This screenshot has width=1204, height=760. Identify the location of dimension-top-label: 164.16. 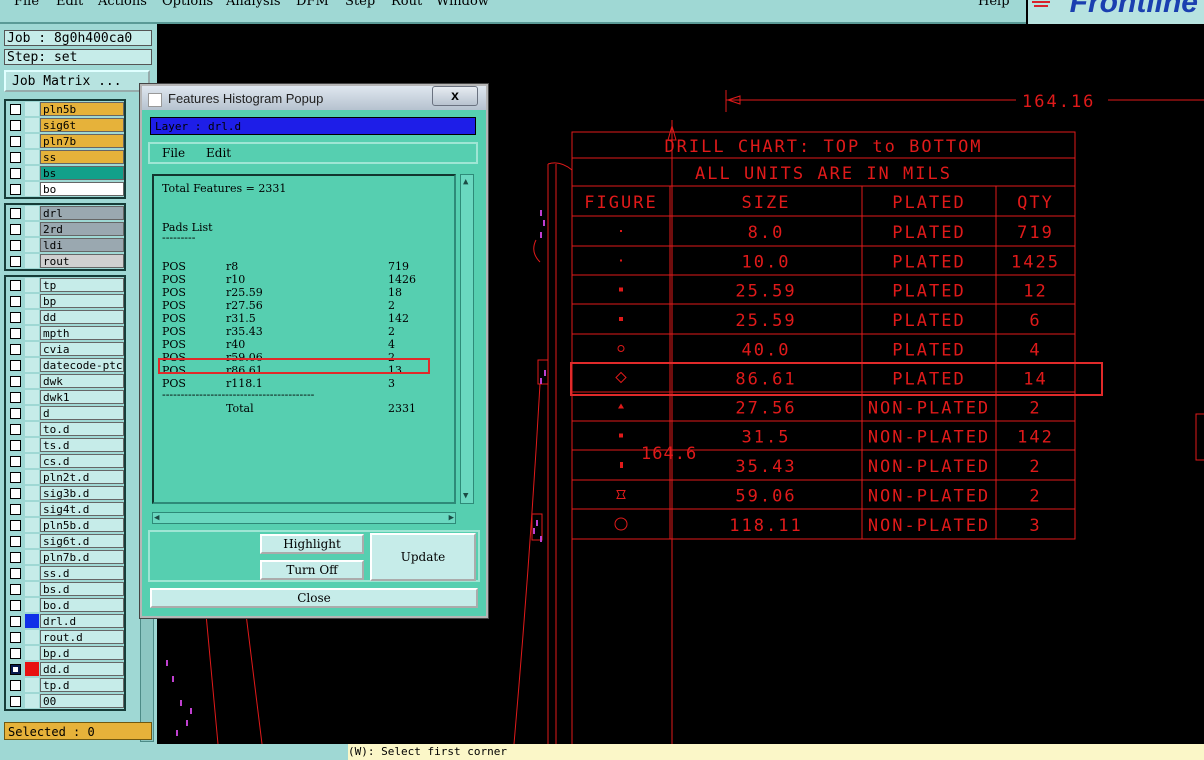
(1058, 102).